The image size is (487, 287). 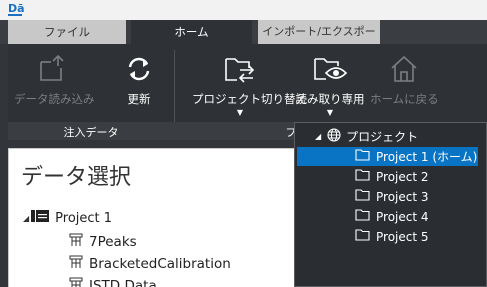 What do you see at coordinates (404, 99) in the screenshot?
I see `return-home-label: ホームに戻る` at bounding box center [404, 99].